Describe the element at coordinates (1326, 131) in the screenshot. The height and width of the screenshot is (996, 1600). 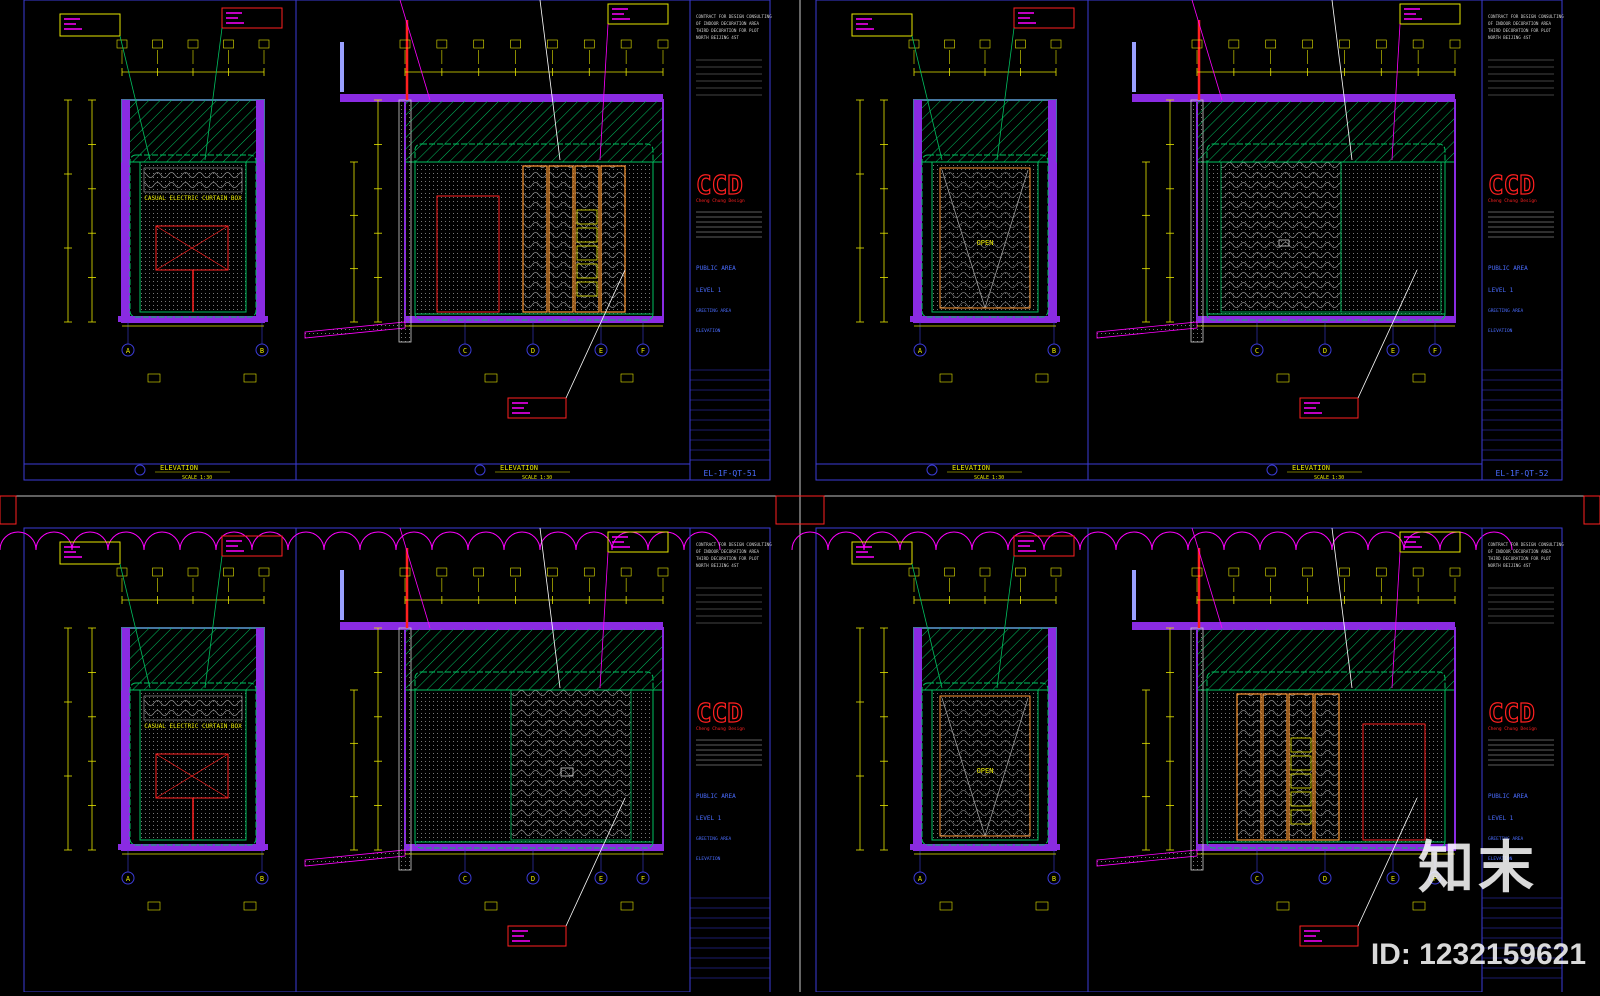
I see `ceiling-hatch` at that location.